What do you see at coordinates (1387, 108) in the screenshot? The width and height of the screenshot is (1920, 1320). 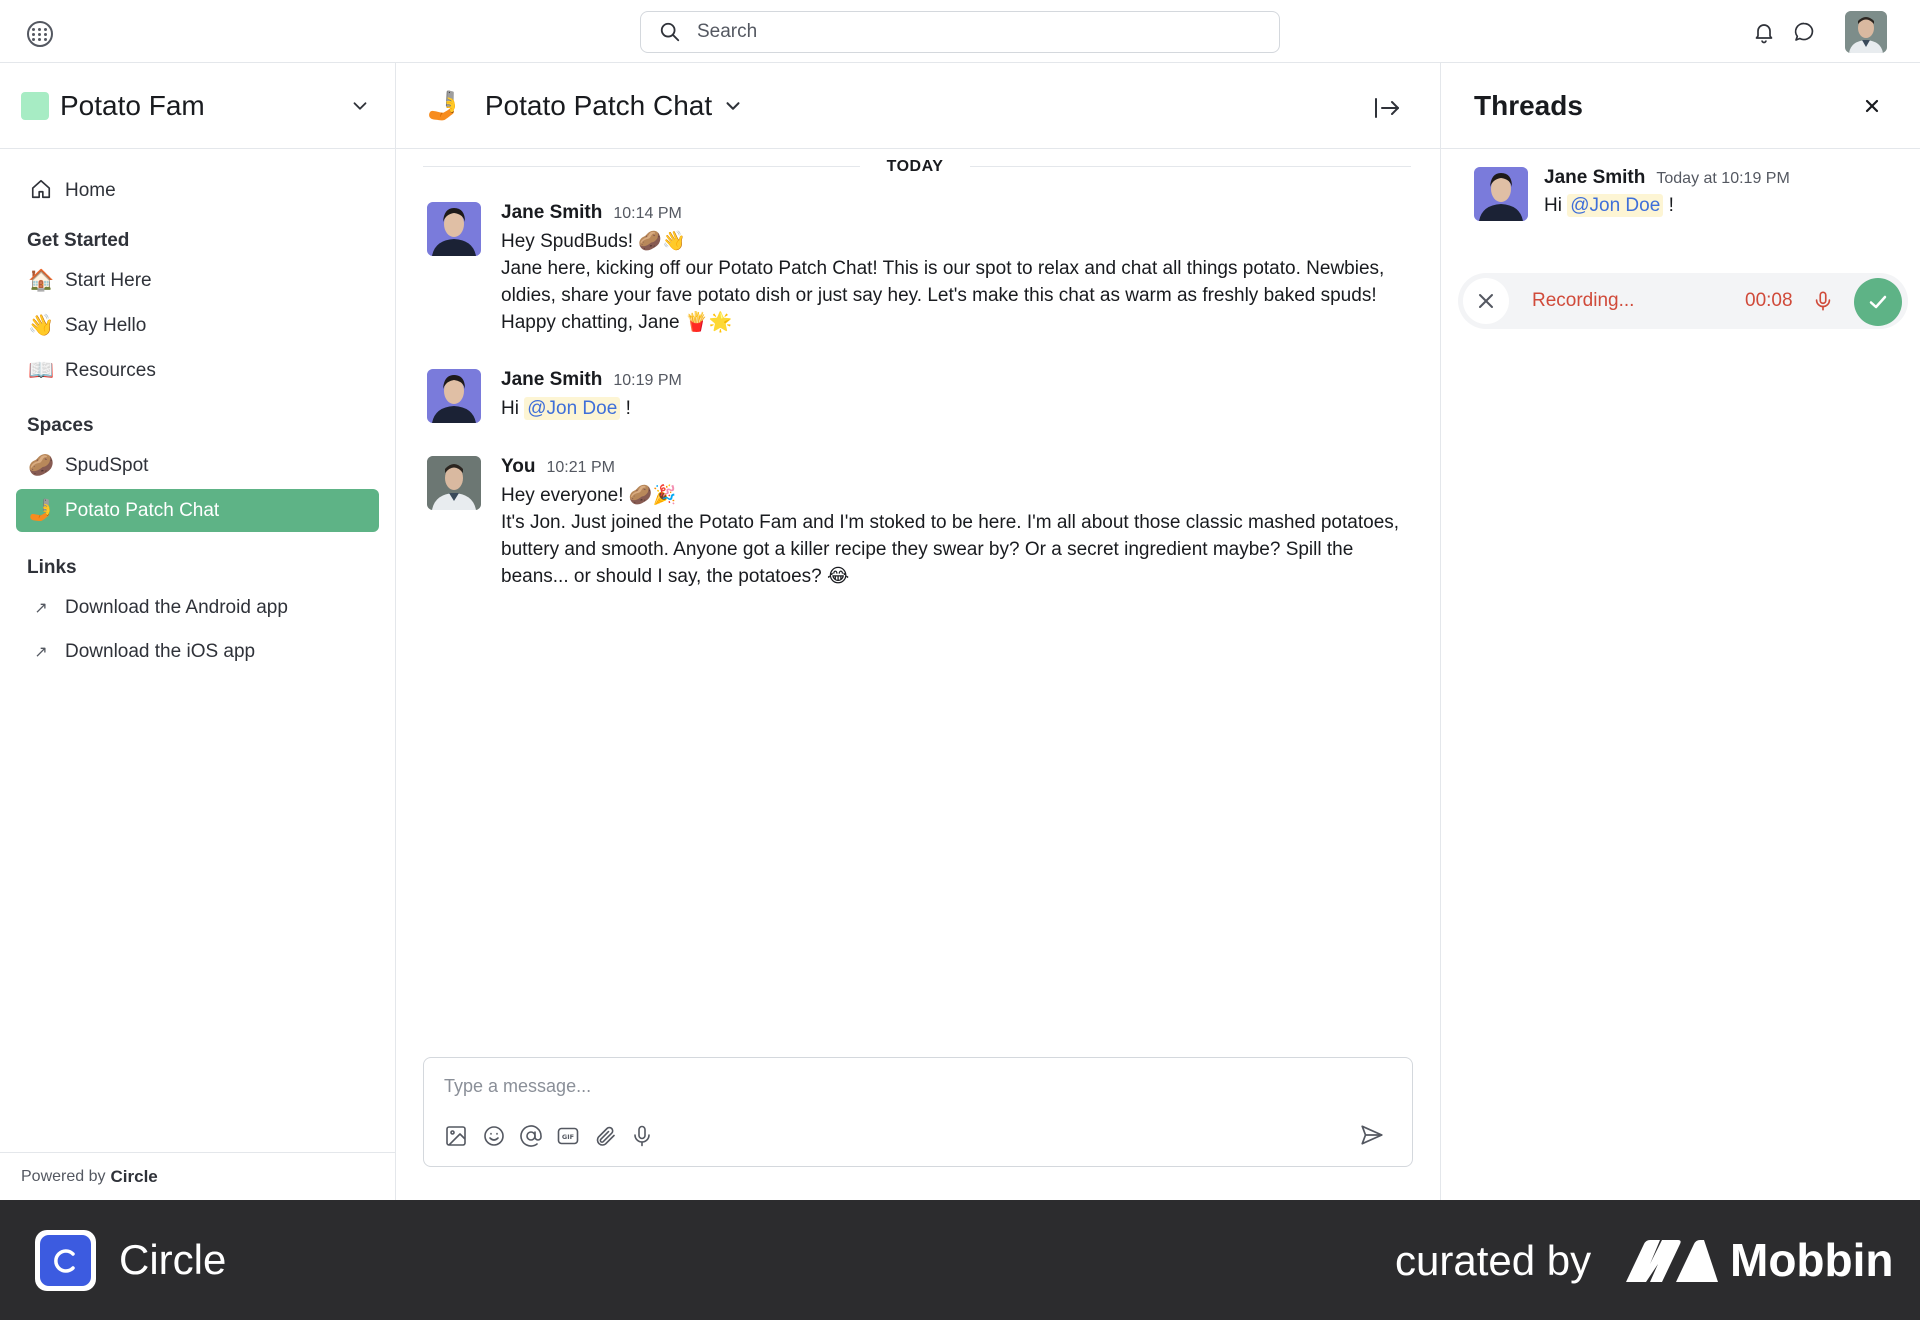 I see `collapse-panel-icon` at bounding box center [1387, 108].